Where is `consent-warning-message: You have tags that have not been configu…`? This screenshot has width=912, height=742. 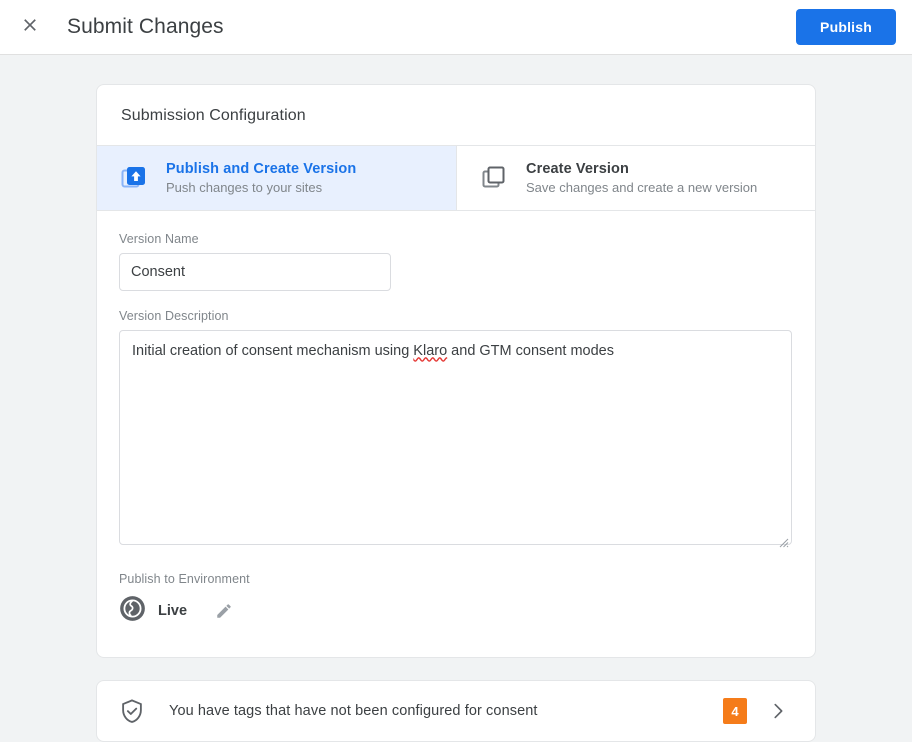 consent-warning-message: You have tags that have not been configu… is located at coordinates (353, 711).